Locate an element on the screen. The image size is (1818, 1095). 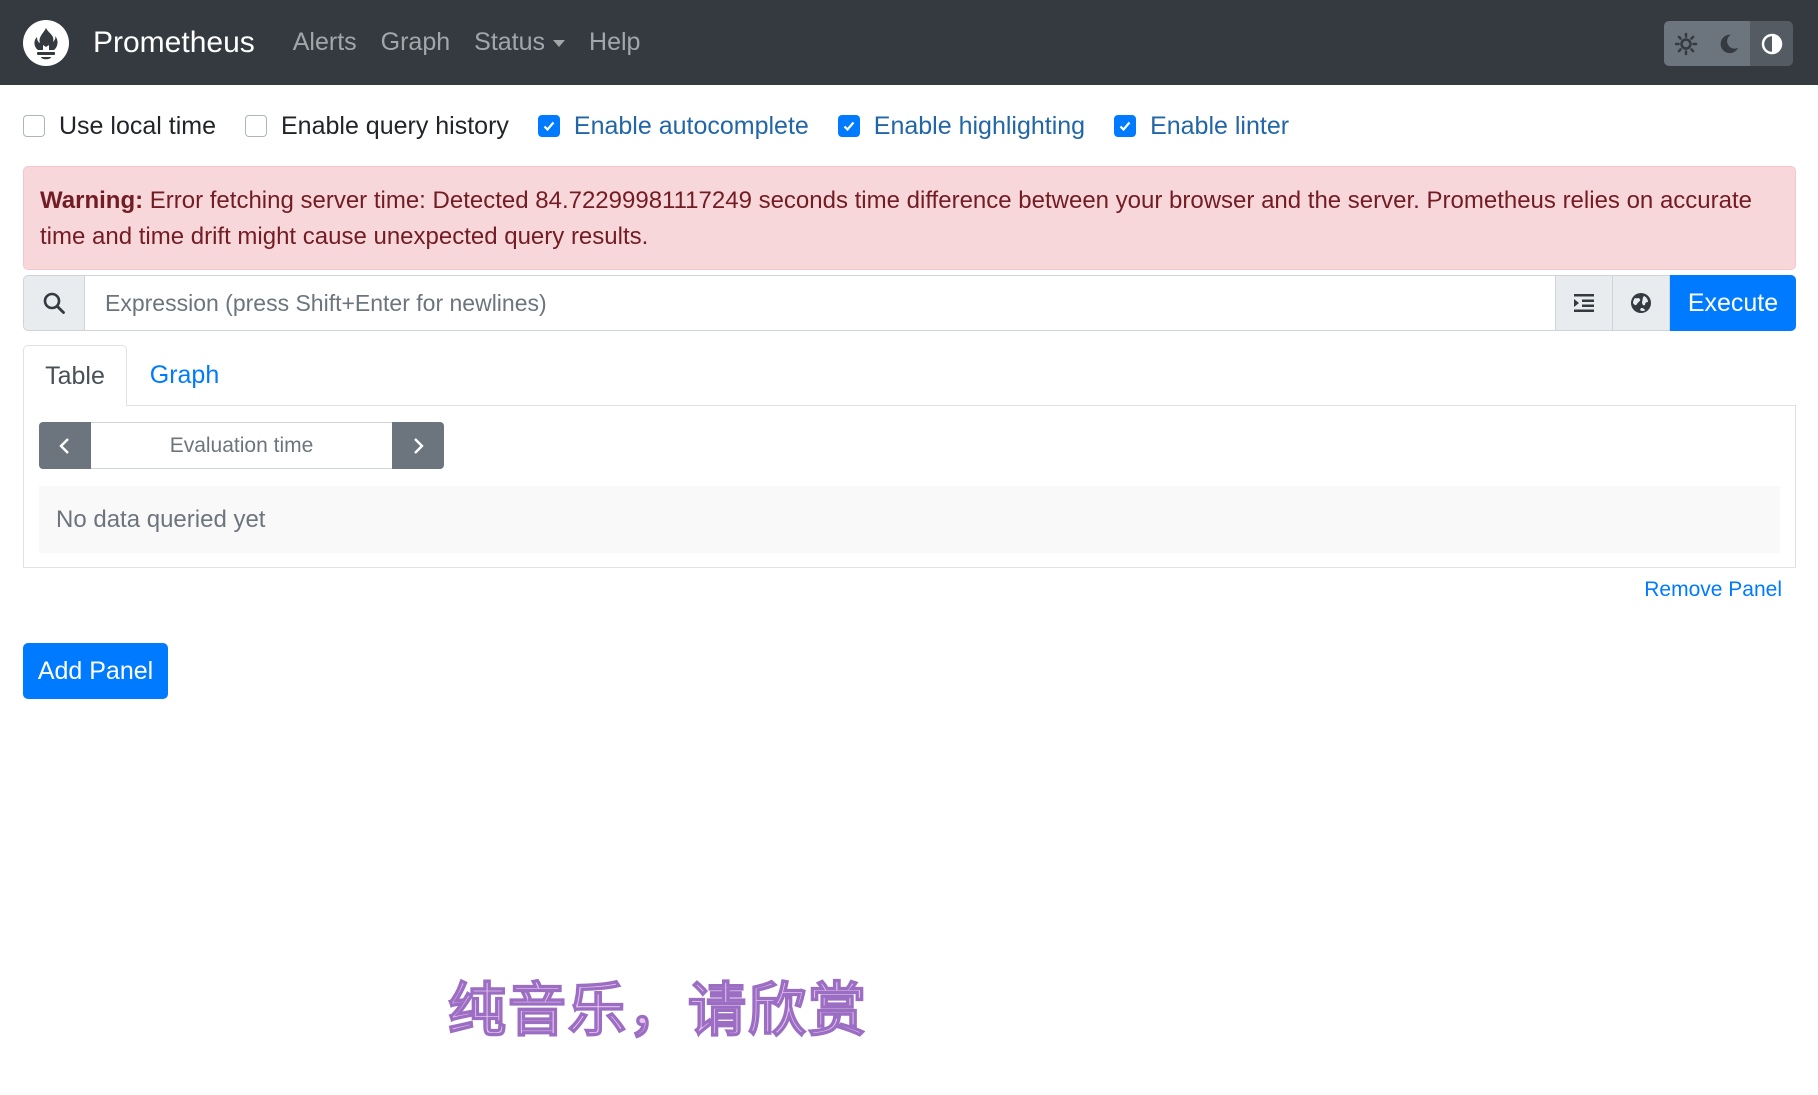
contrast-icon is located at coordinates (1771, 43).